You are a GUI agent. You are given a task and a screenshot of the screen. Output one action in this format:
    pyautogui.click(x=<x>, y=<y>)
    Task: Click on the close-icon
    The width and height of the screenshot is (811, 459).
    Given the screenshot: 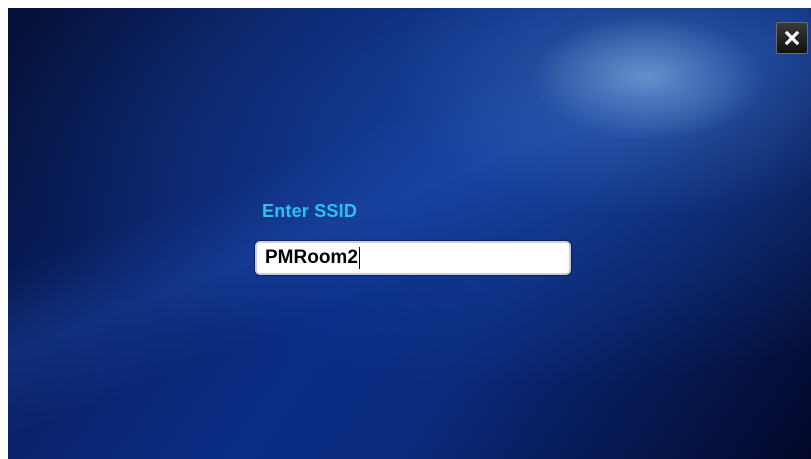 What is the action you would take?
    pyautogui.click(x=792, y=38)
    